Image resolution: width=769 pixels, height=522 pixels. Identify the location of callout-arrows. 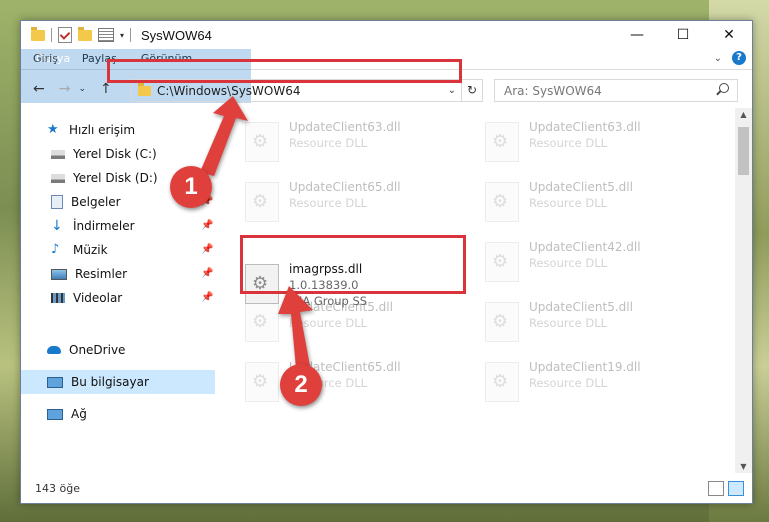
(256, 232).